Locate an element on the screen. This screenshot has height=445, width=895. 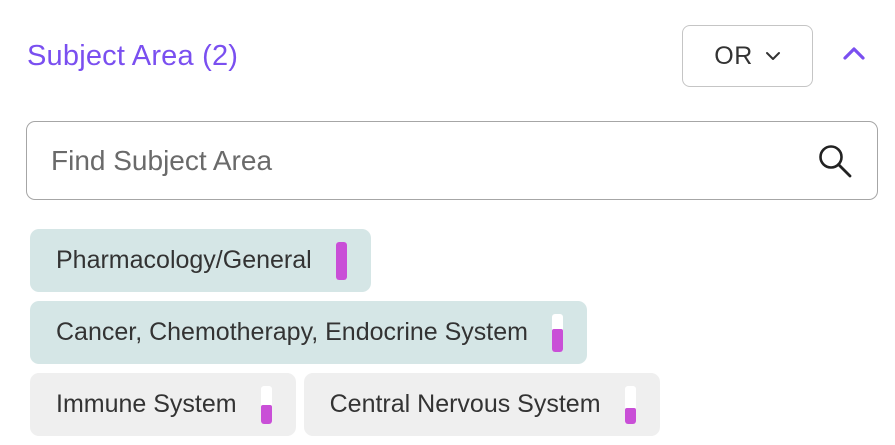
chip-row: Pharmacology/General is located at coordinates (450, 260).